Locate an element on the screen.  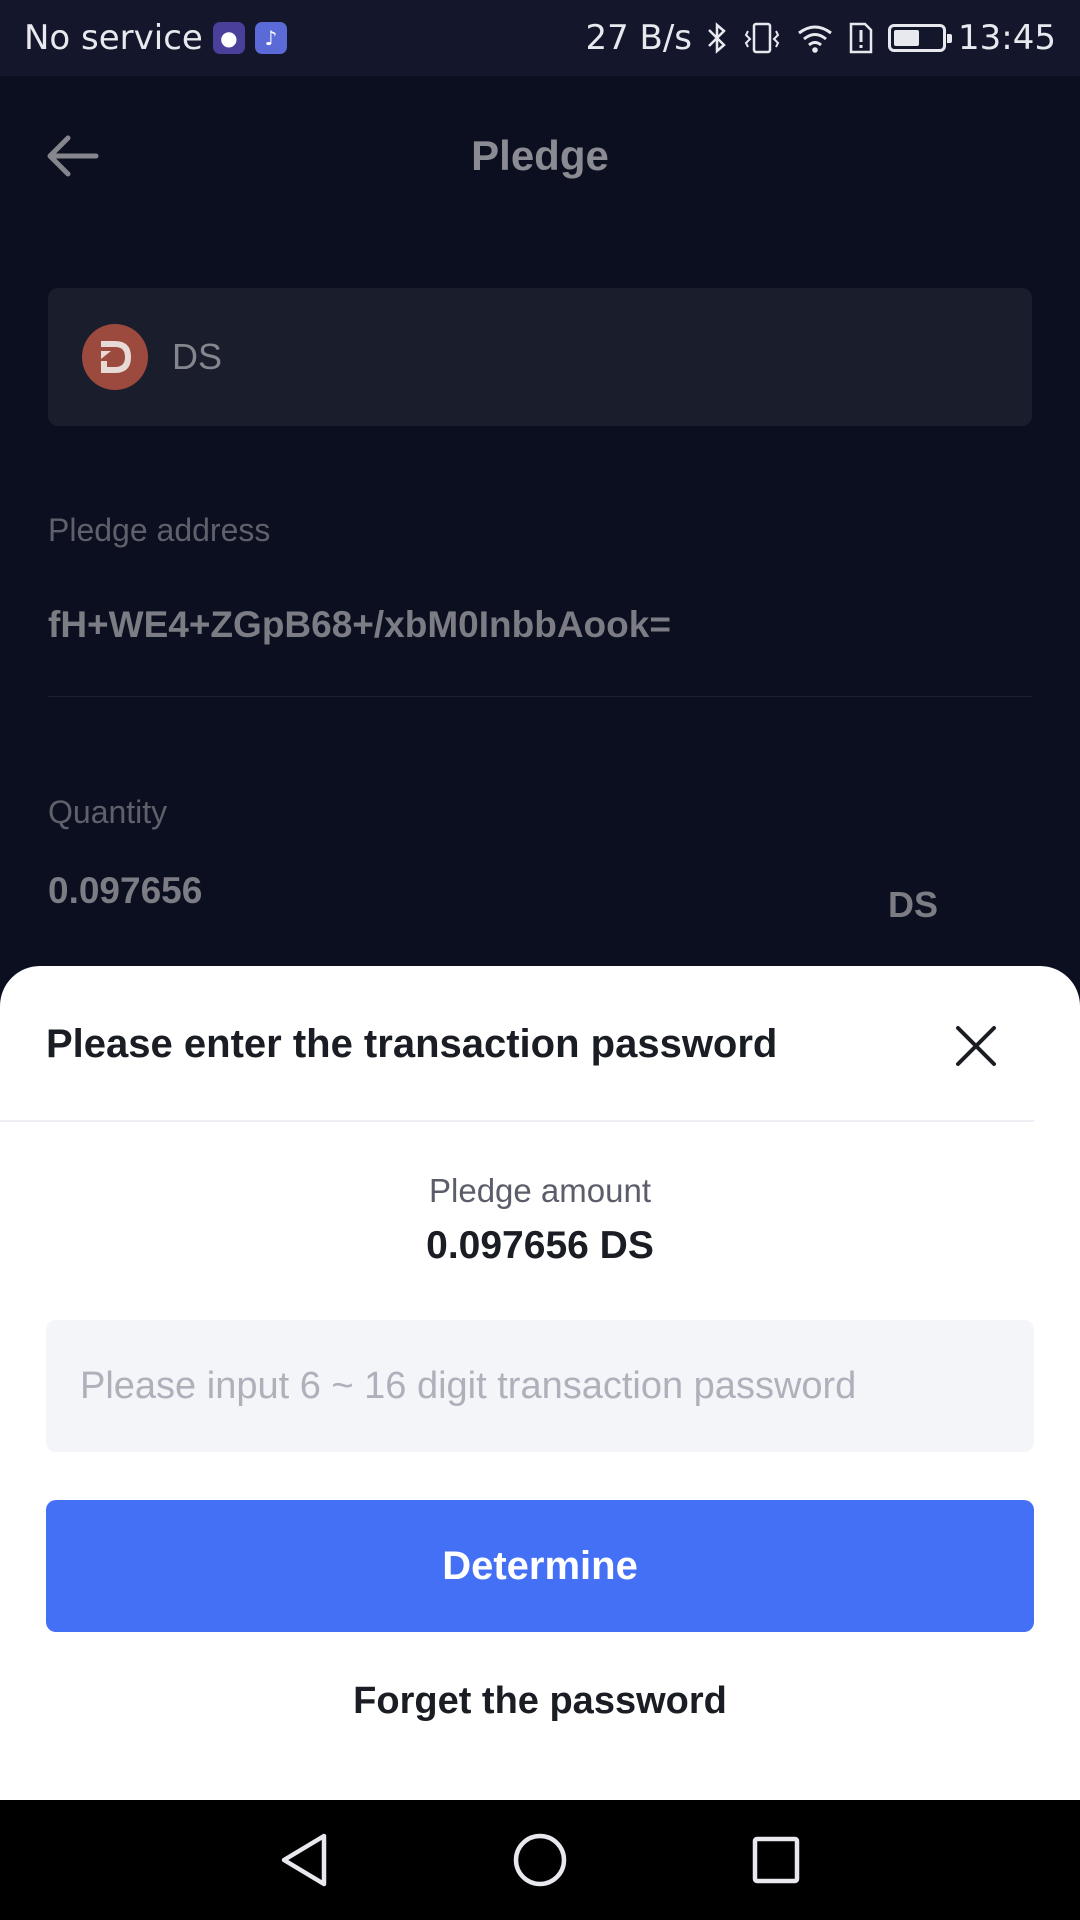
bluetooth-icon is located at coordinates (717, 38).